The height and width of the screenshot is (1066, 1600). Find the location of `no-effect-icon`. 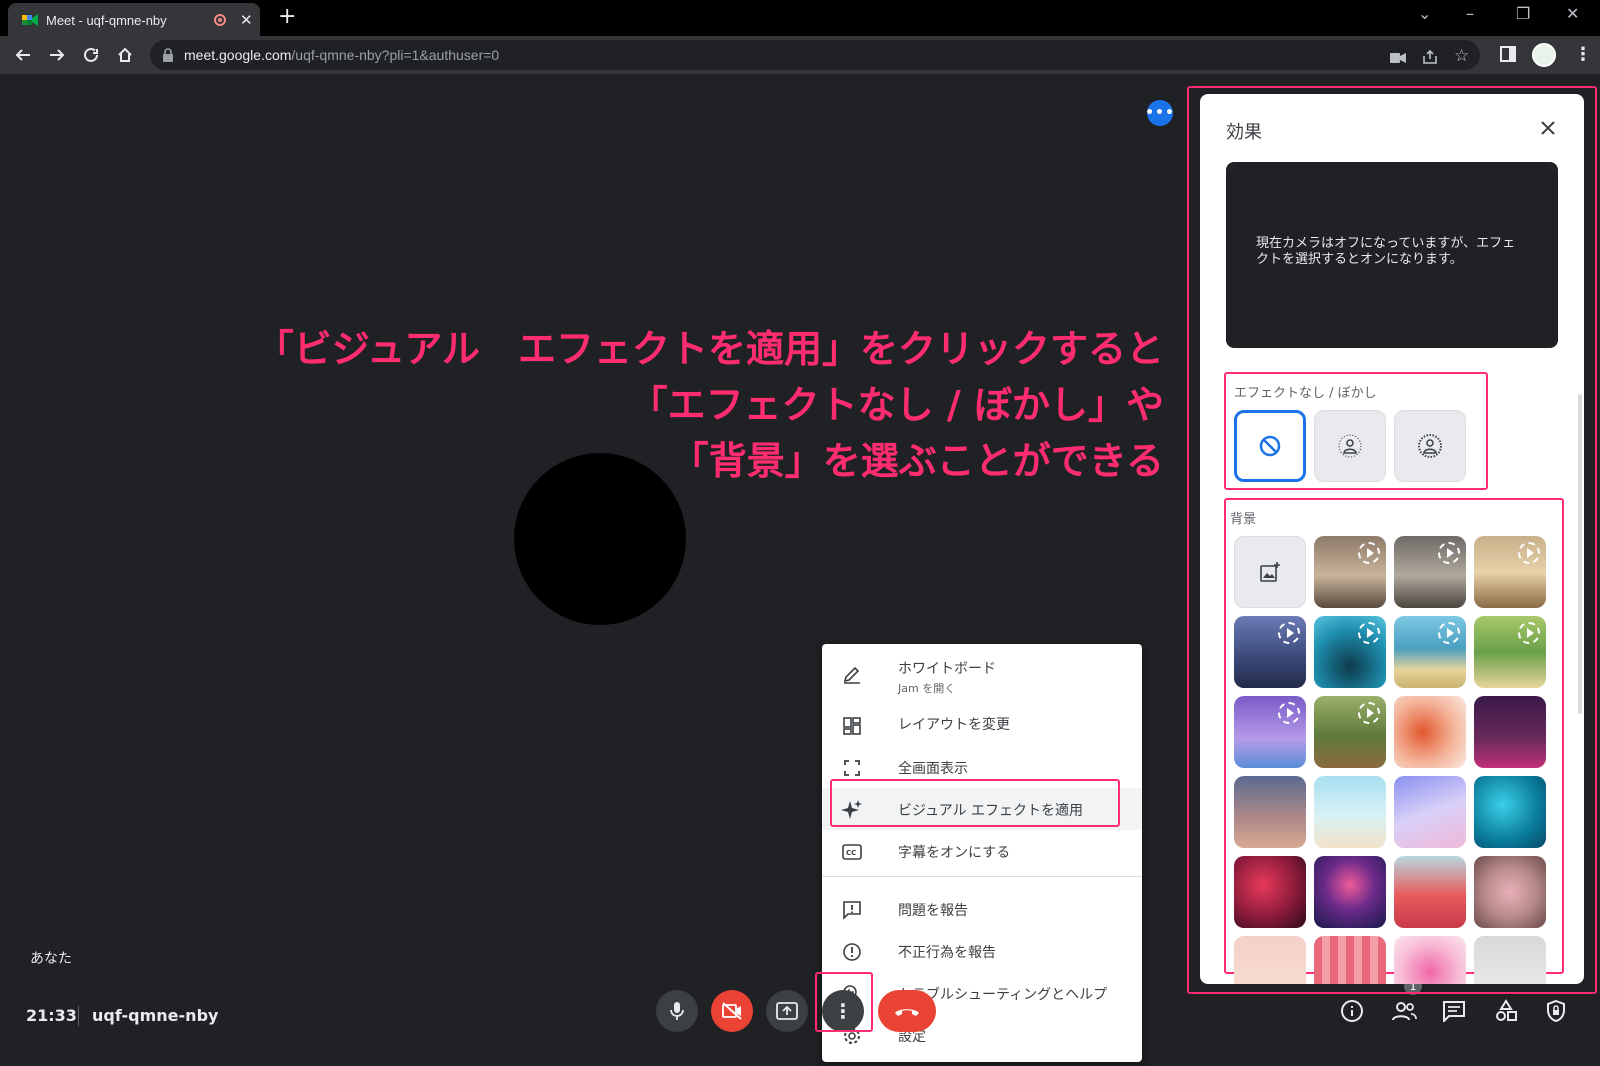

no-effect-icon is located at coordinates (1270, 446).